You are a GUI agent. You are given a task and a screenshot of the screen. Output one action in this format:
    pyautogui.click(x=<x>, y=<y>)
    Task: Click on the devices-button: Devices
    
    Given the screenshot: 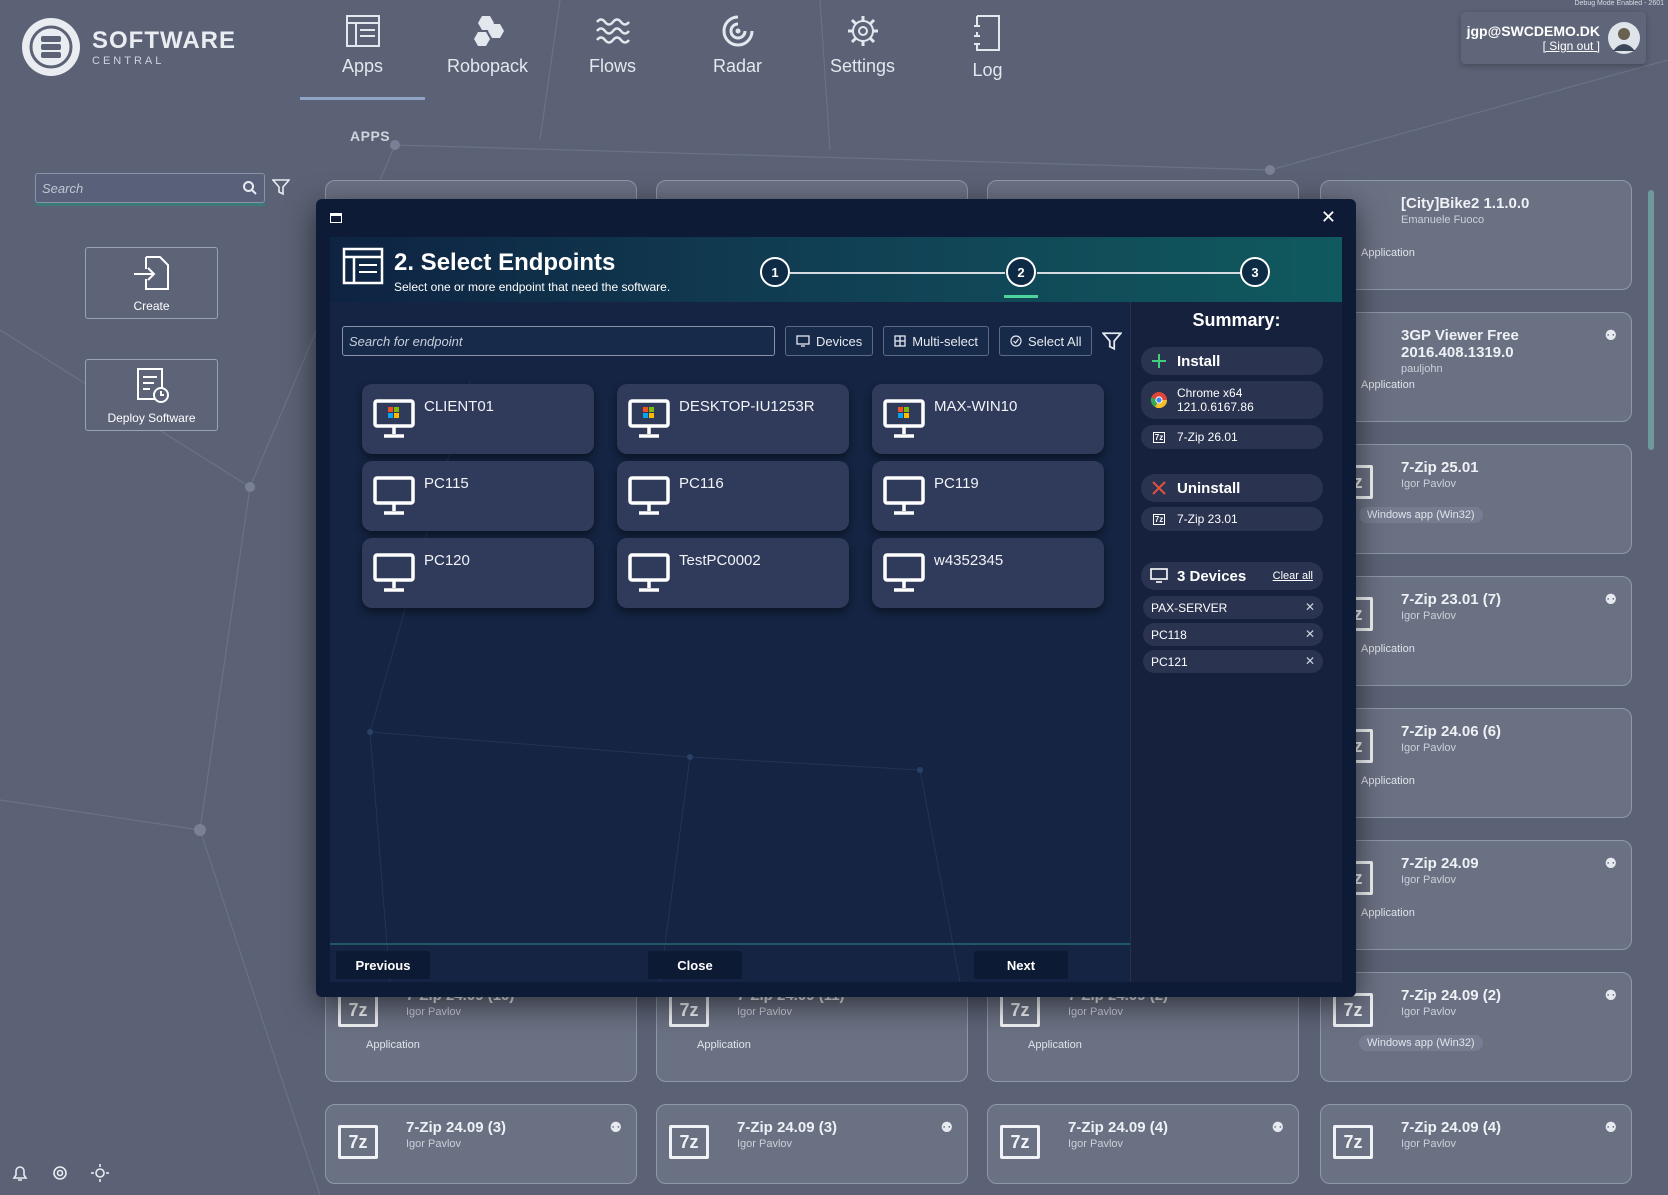 What is the action you would take?
    pyautogui.click(x=829, y=341)
    